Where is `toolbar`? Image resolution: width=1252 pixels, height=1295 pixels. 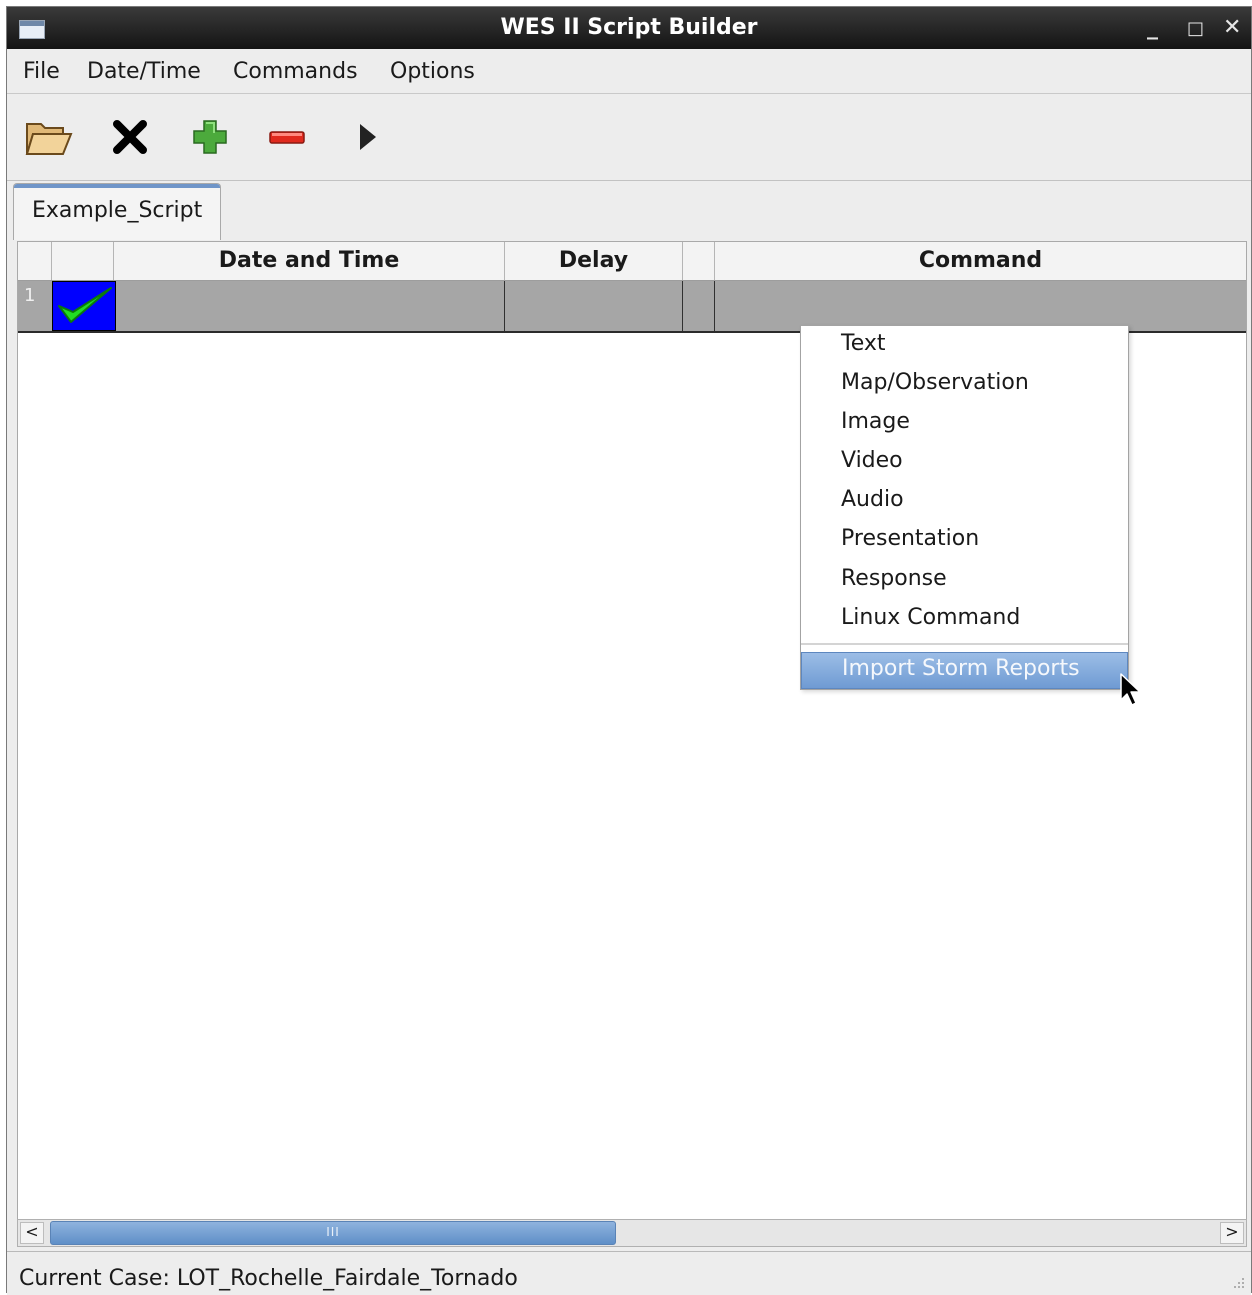
toolbar is located at coordinates (629, 137).